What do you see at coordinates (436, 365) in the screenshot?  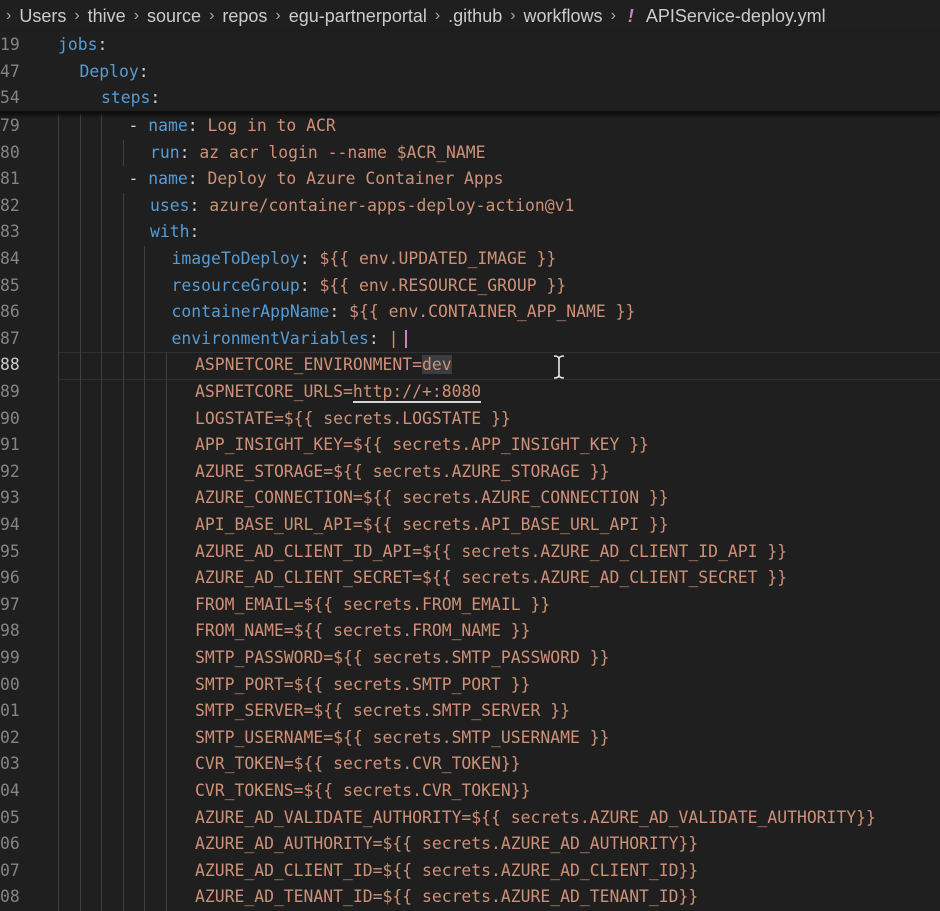 I see `selection-highlight: dev` at bounding box center [436, 365].